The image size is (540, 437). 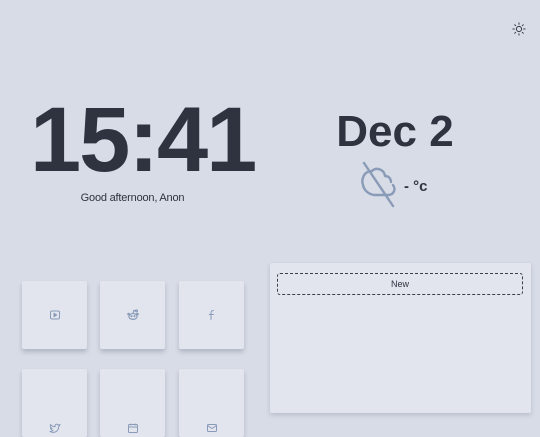 What do you see at coordinates (378, 184) in the screenshot?
I see `cloud-off-icon` at bounding box center [378, 184].